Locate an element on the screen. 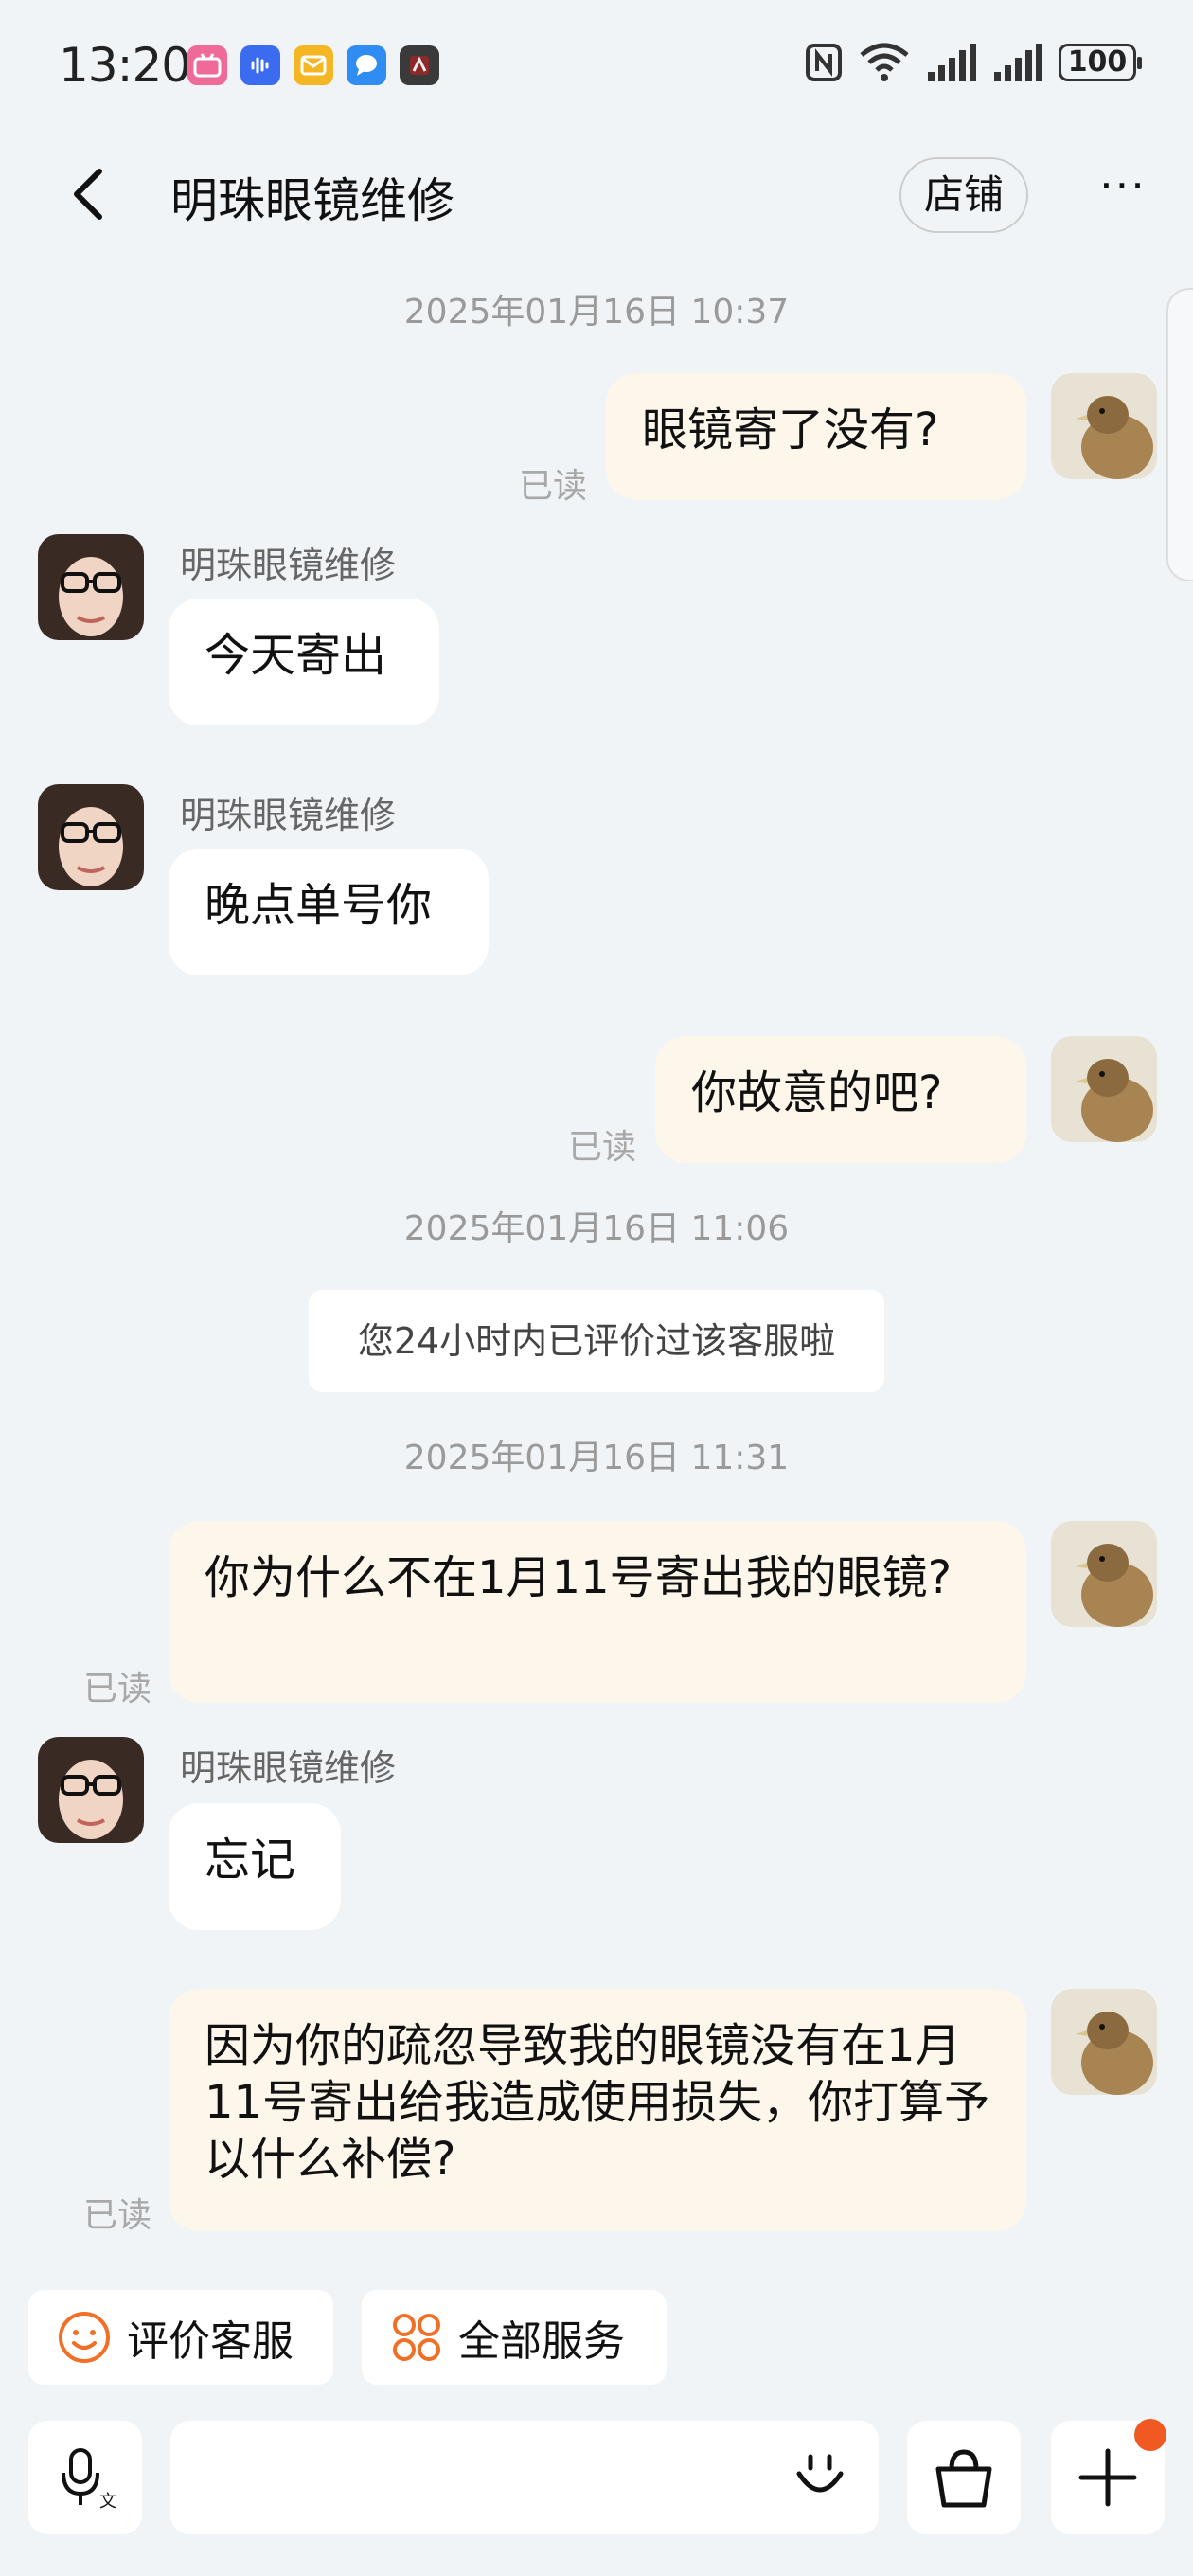  timestamp: 2025年01月16日 11:06 is located at coordinates (596, 1228).